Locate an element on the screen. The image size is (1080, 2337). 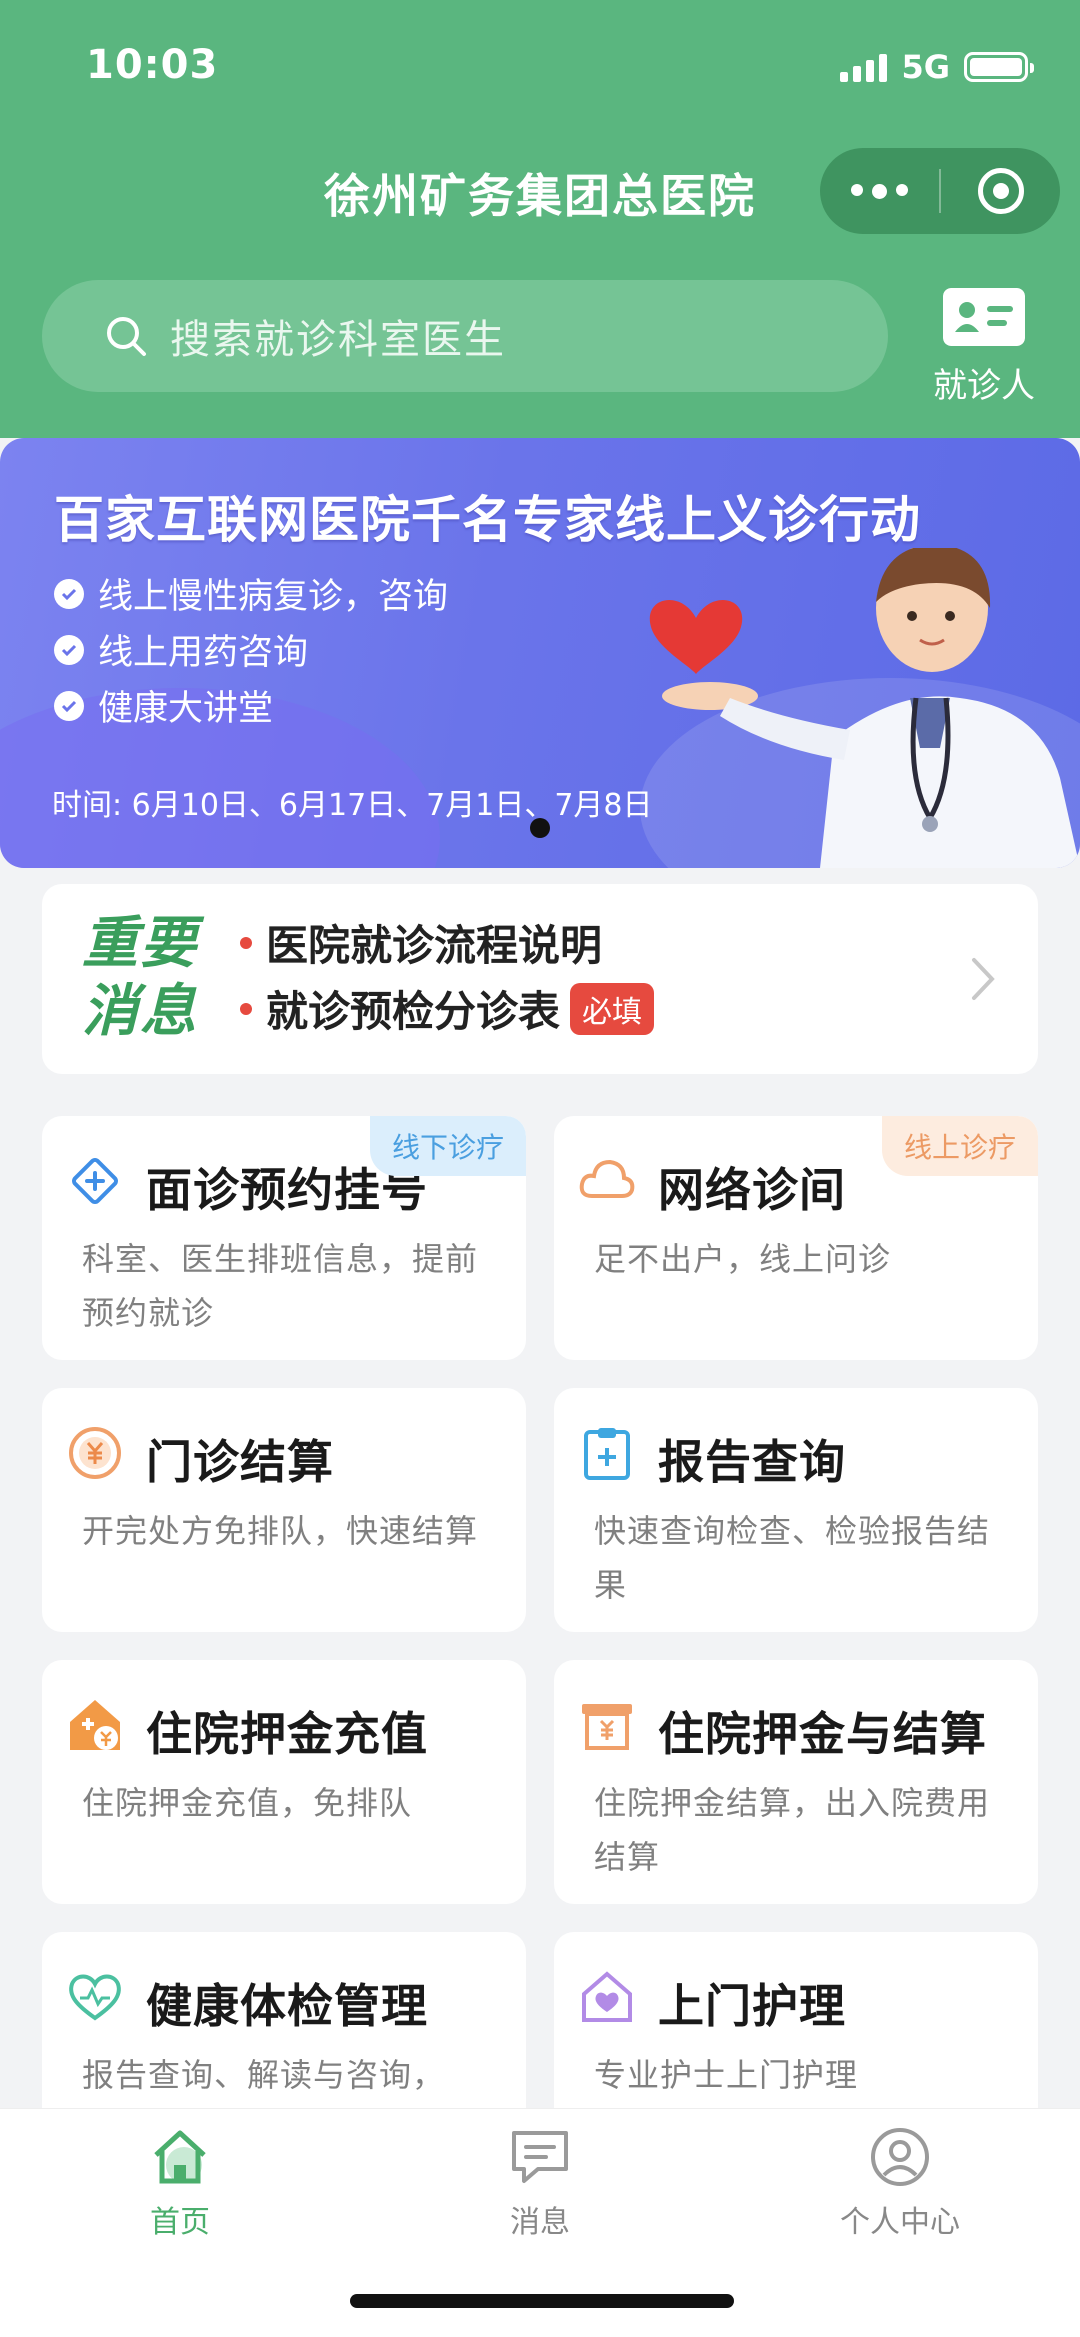
diamond-plus-icon is located at coordinates (95, 1181).